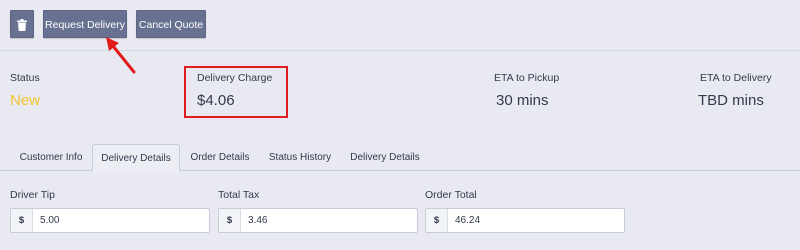 This screenshot has width=800, height=250. I want to click on trash-icon, so click(22, 25).